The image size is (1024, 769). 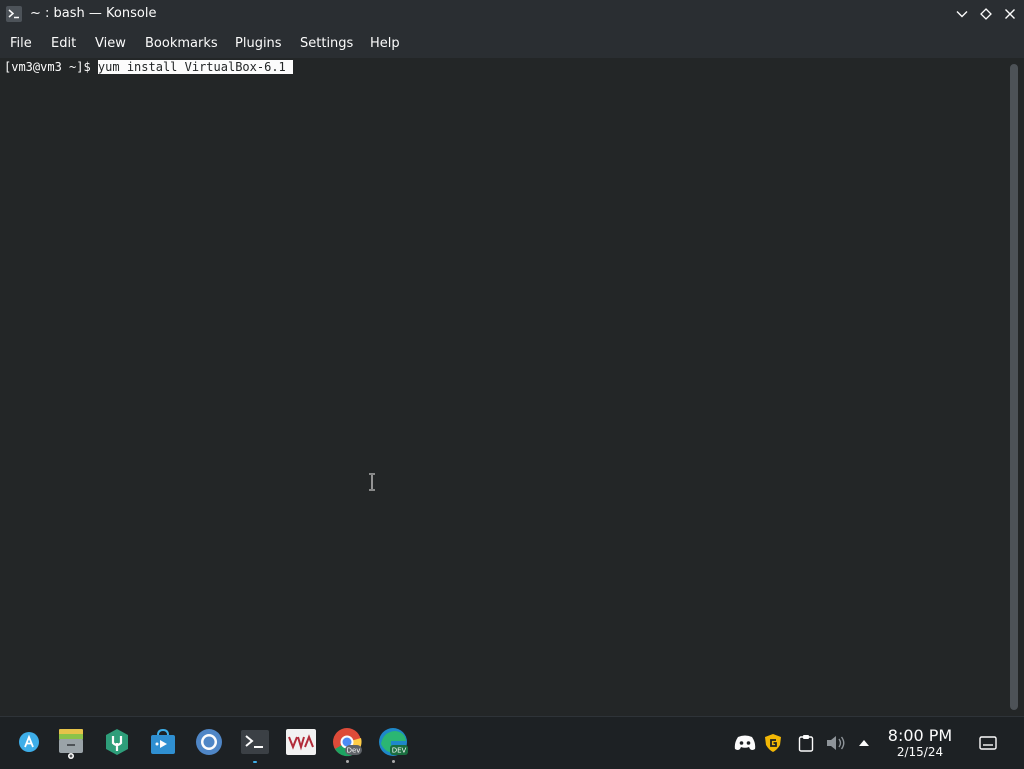 I want to click on store-icon, so click(x=163, y=741).